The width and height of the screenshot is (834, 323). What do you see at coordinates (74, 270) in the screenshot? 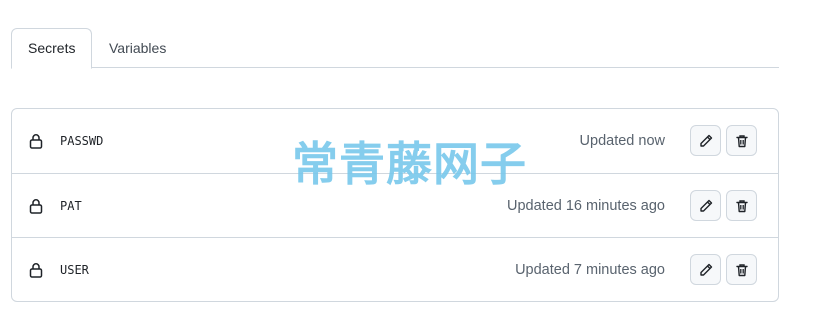
I see `secret-name: USER` at bounding box center [74, 270].